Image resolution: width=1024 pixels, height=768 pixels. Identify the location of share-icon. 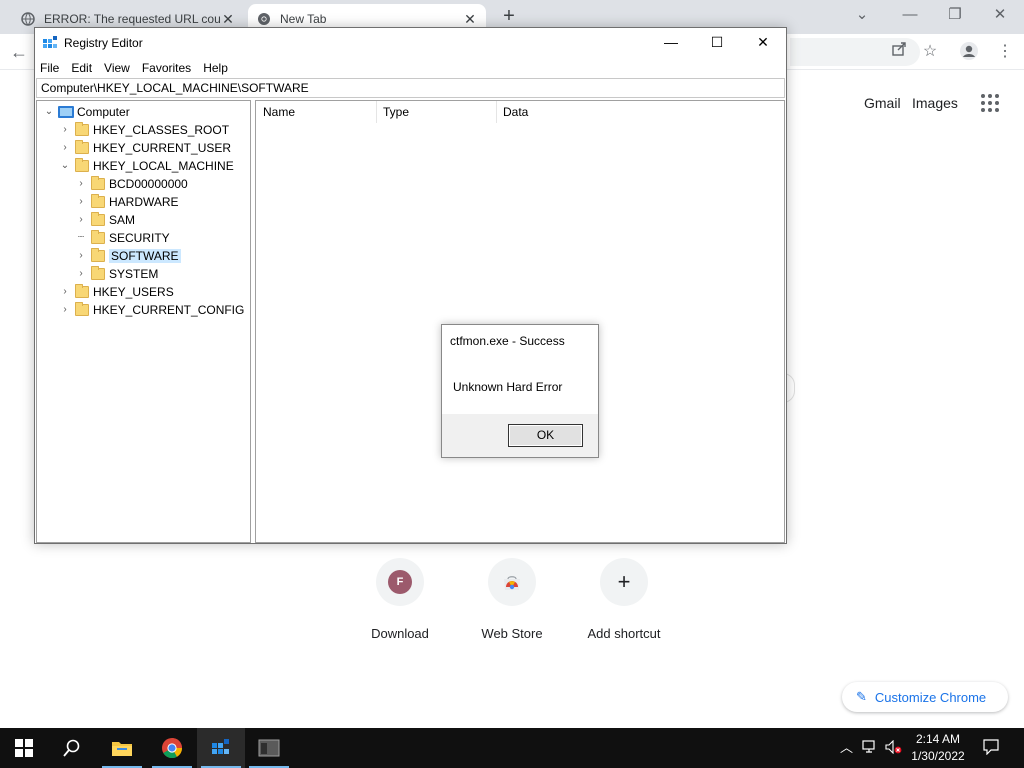
(899, 52).